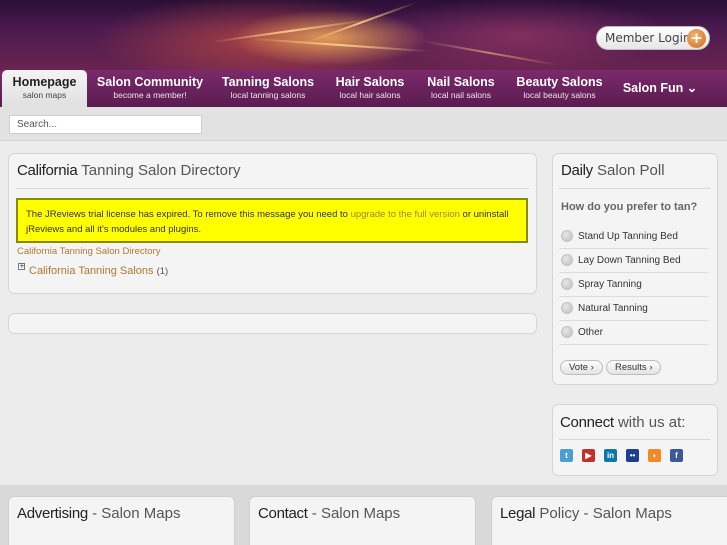 This screenshot has height=545, width=727. I want to click on expand-icon: +, so click(21, 266).